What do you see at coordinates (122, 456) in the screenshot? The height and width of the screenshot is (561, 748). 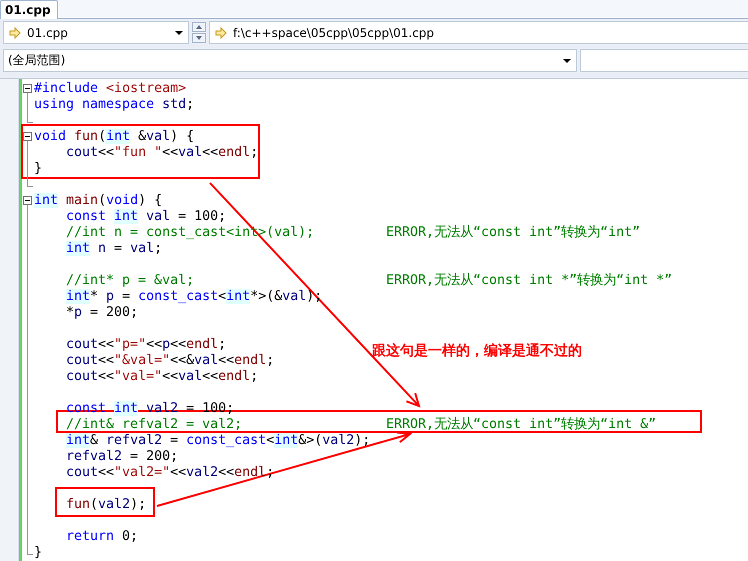 I see `code-line: refval2 = 200;` at bounding box center [122, 456].